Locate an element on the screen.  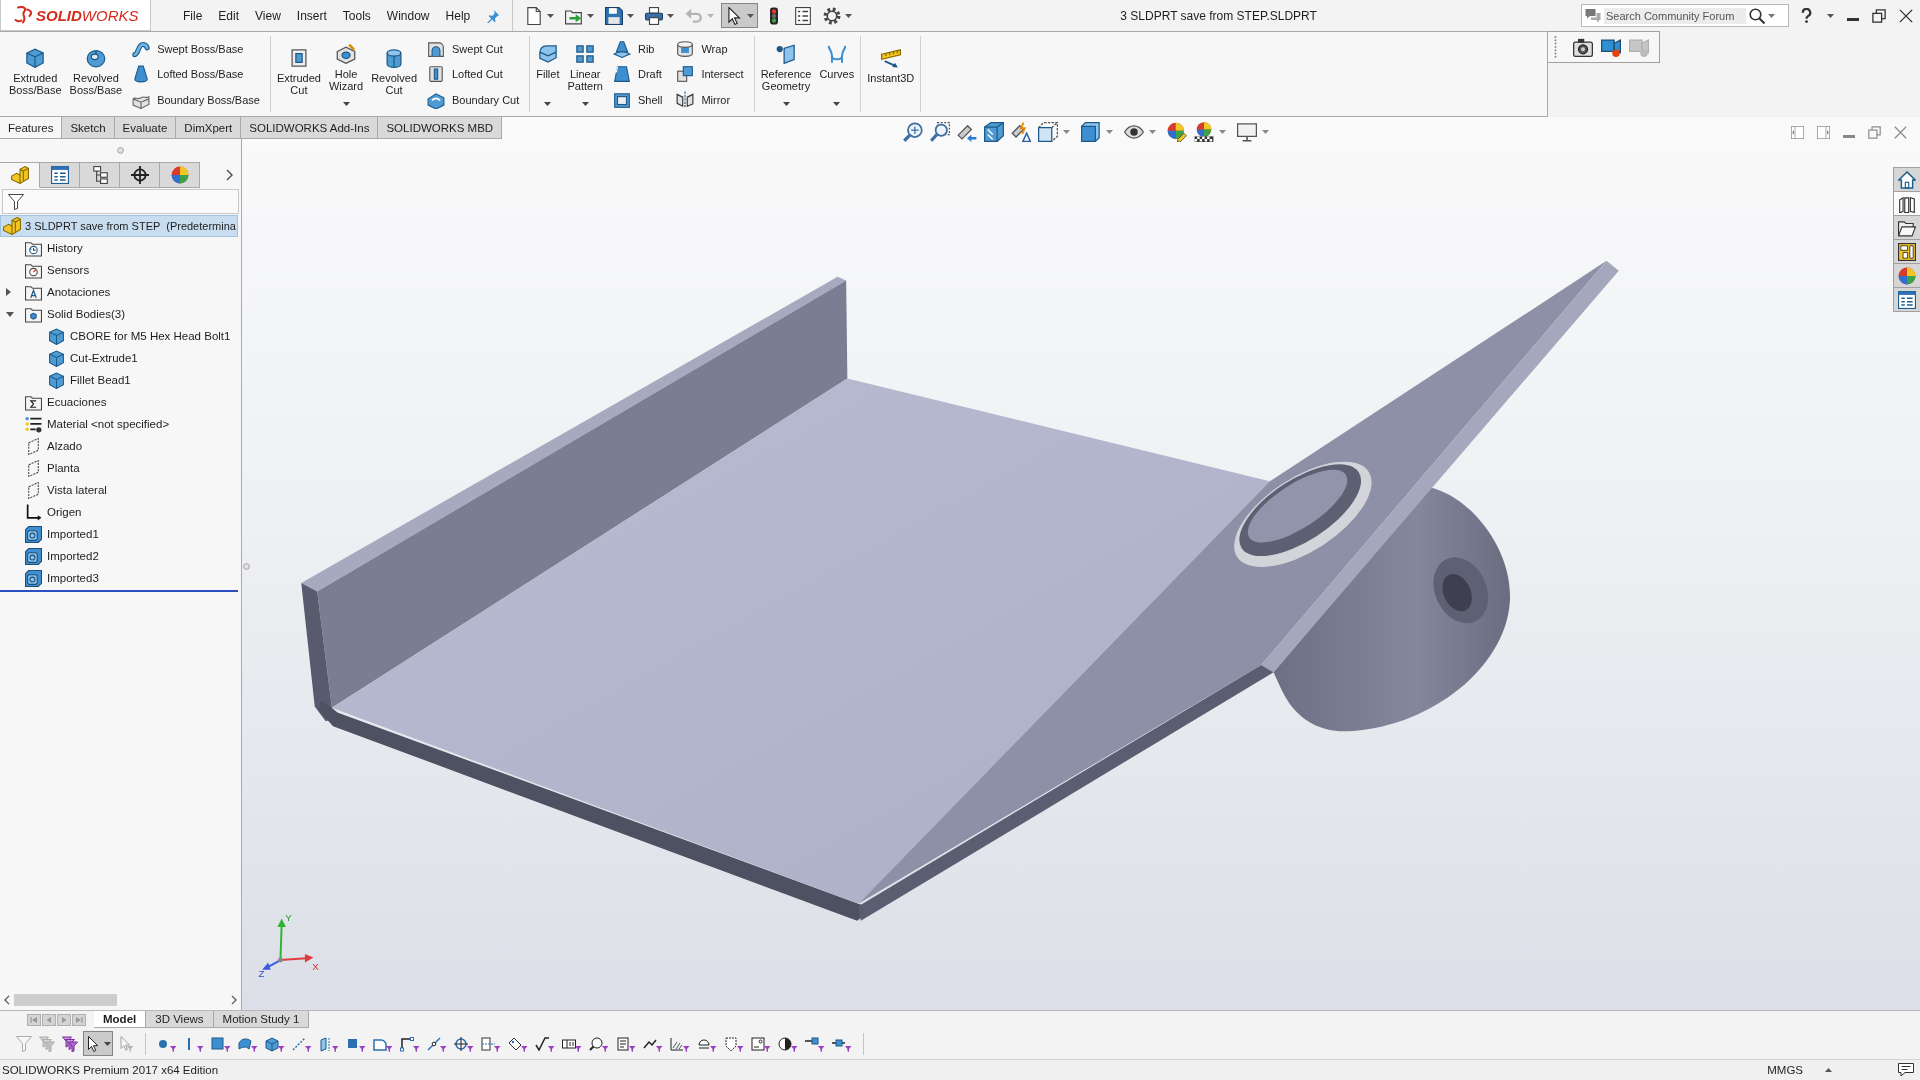
ribbon-tab: SOLIDWORKS MBD is located at coordinates (440, 128).